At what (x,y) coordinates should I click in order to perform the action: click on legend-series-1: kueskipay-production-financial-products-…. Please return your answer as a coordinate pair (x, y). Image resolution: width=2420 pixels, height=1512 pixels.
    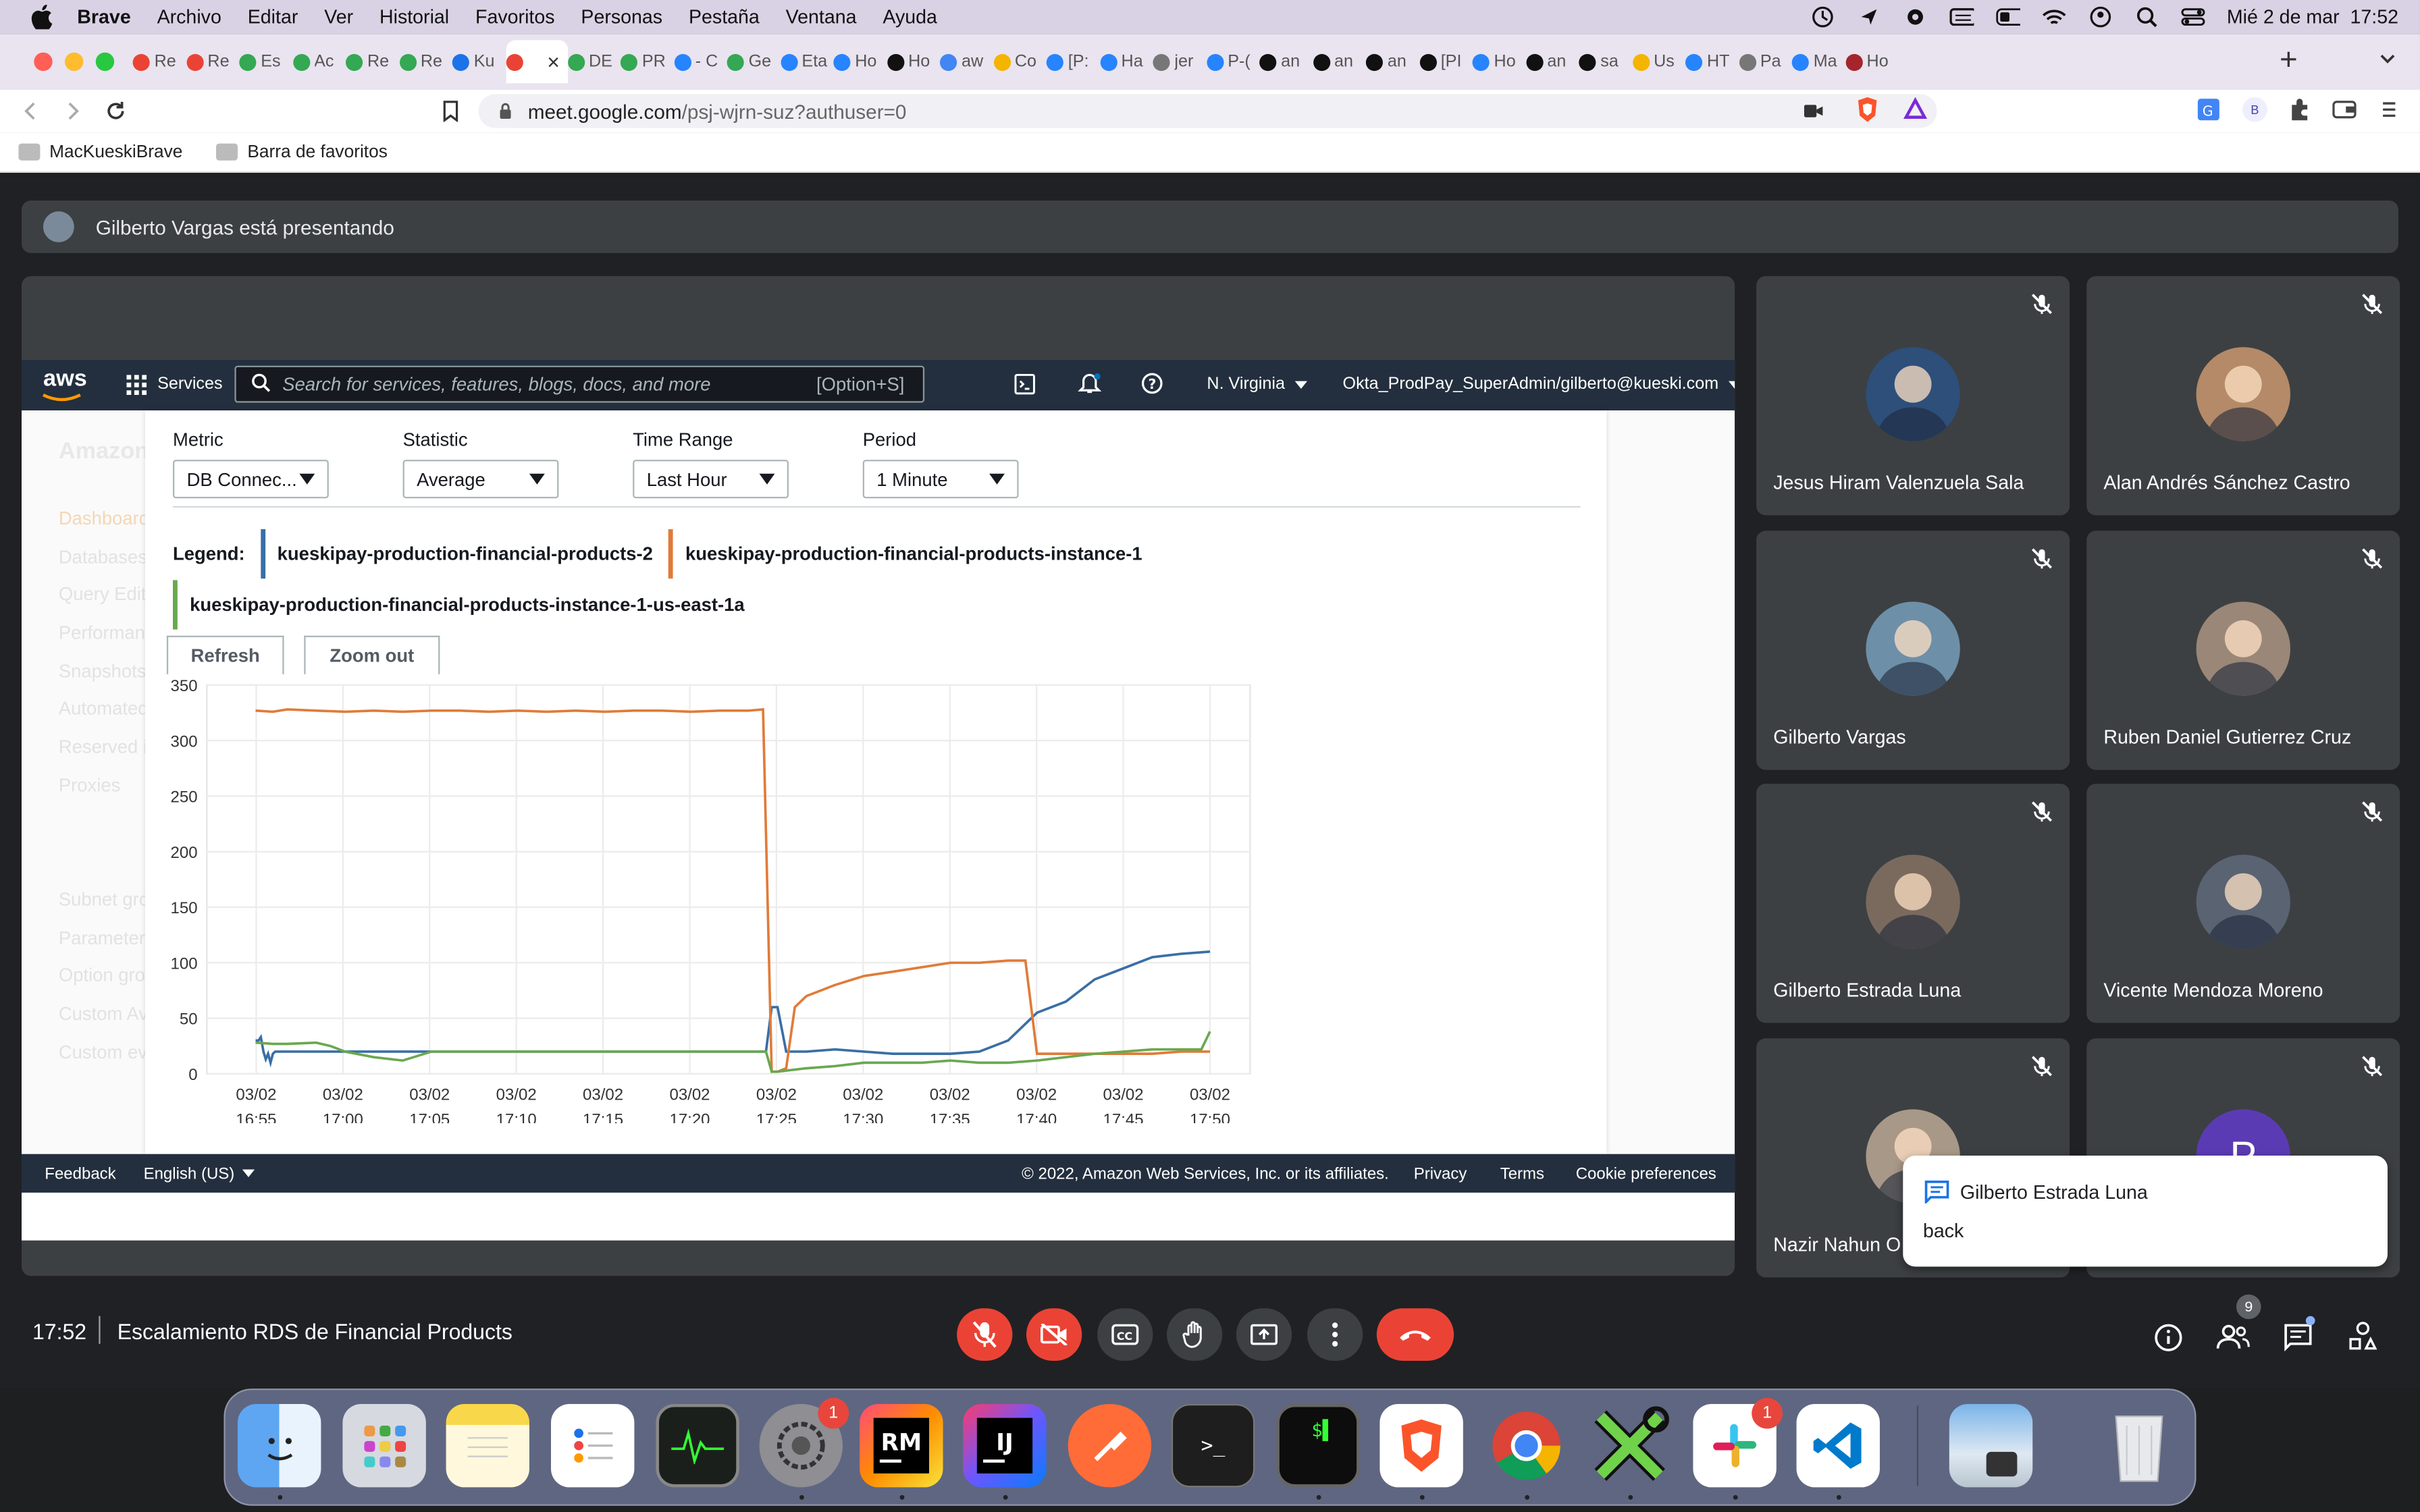
    Looking at the image, I should click on (465, 554).